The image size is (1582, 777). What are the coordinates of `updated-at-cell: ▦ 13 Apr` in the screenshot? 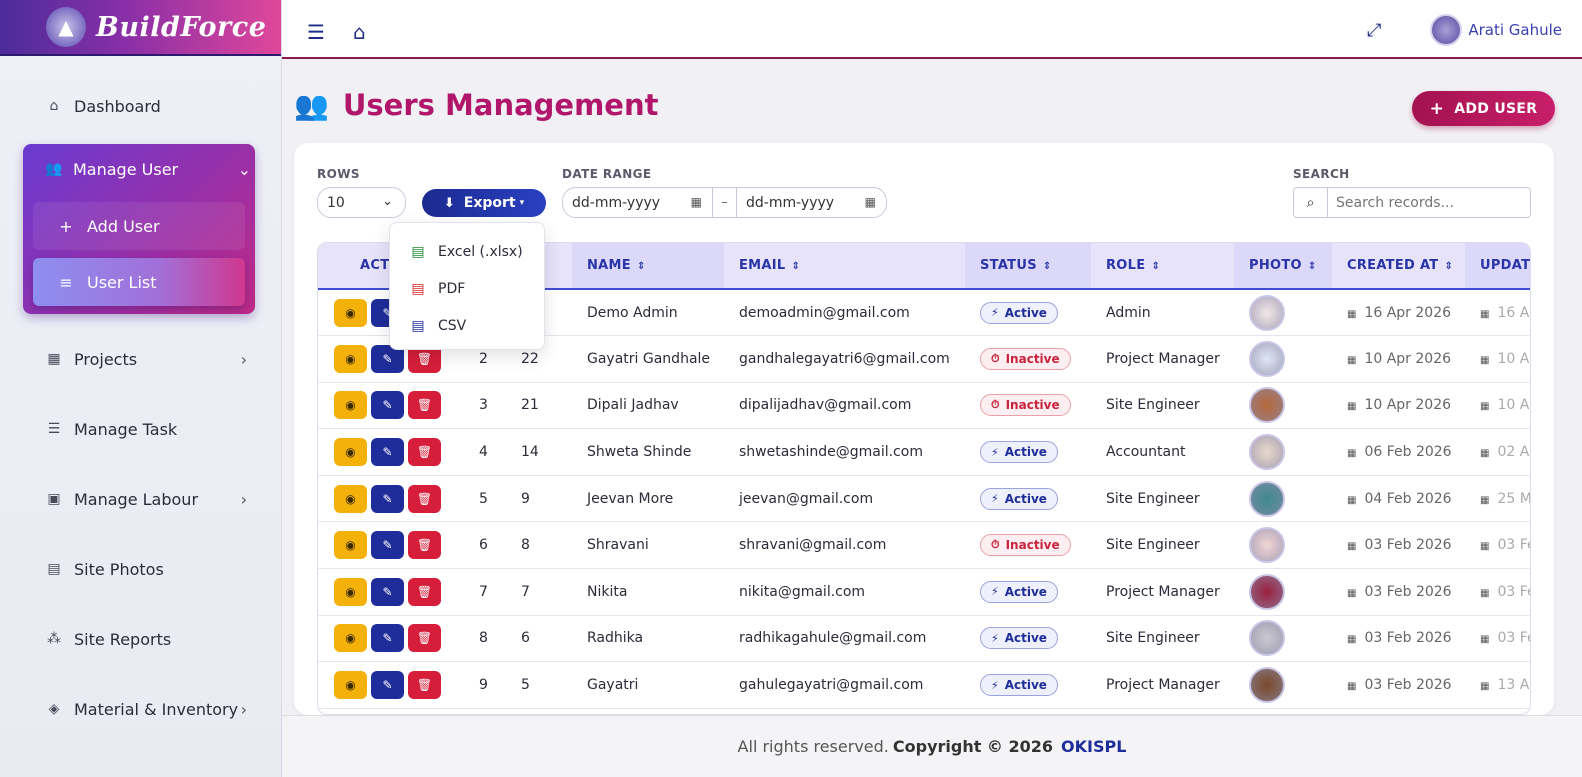 It's located at (1497, 685).